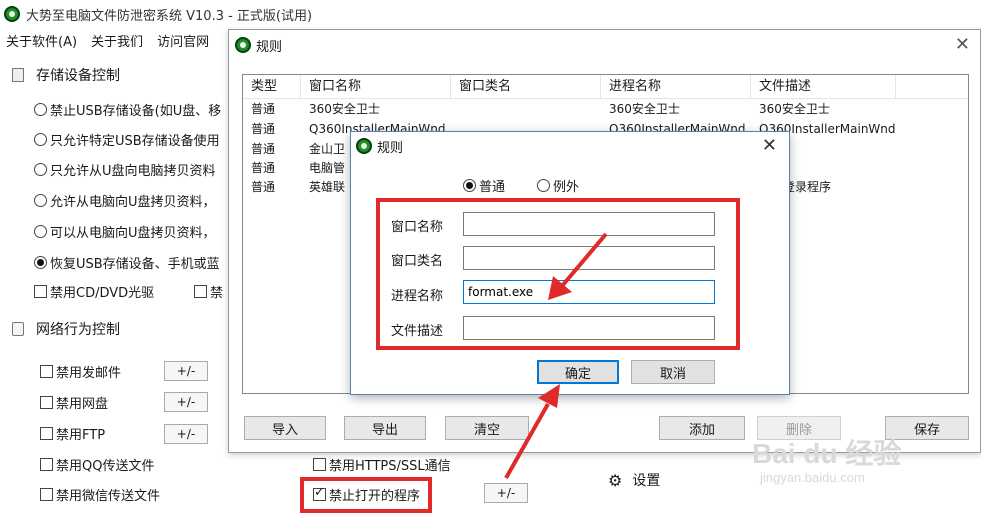  I want to click on watermark-logo: Bai du 经验, so click(827, 453).